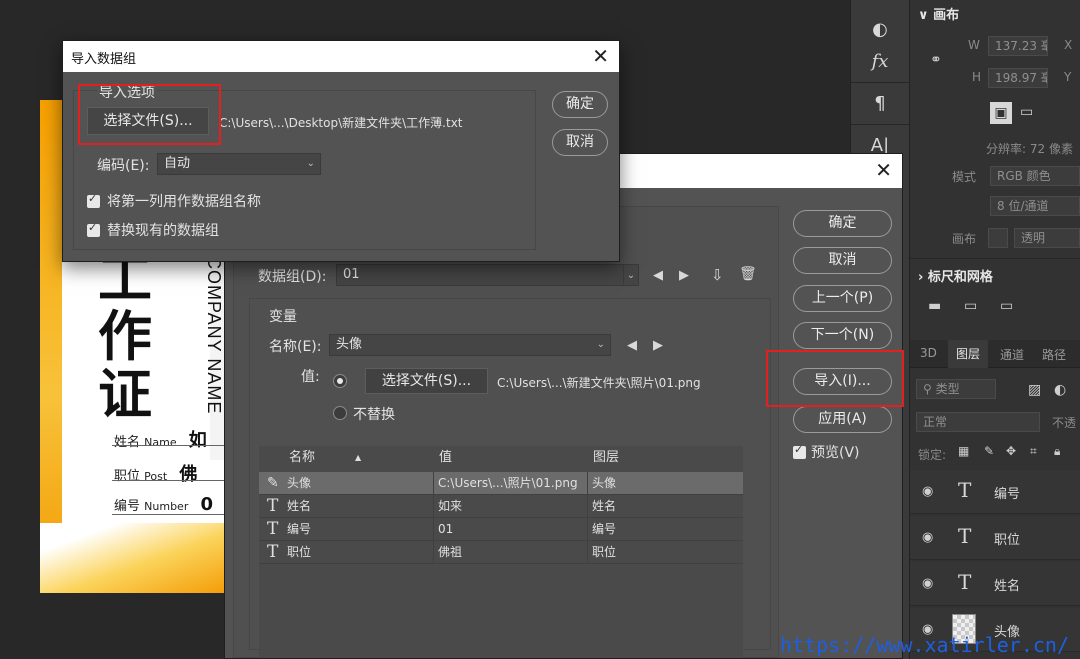  What do you see at coordinates (963, 451) in the screenshot?
I see `lock-pixels-icon: ▦` at bounding box center [963, 451].